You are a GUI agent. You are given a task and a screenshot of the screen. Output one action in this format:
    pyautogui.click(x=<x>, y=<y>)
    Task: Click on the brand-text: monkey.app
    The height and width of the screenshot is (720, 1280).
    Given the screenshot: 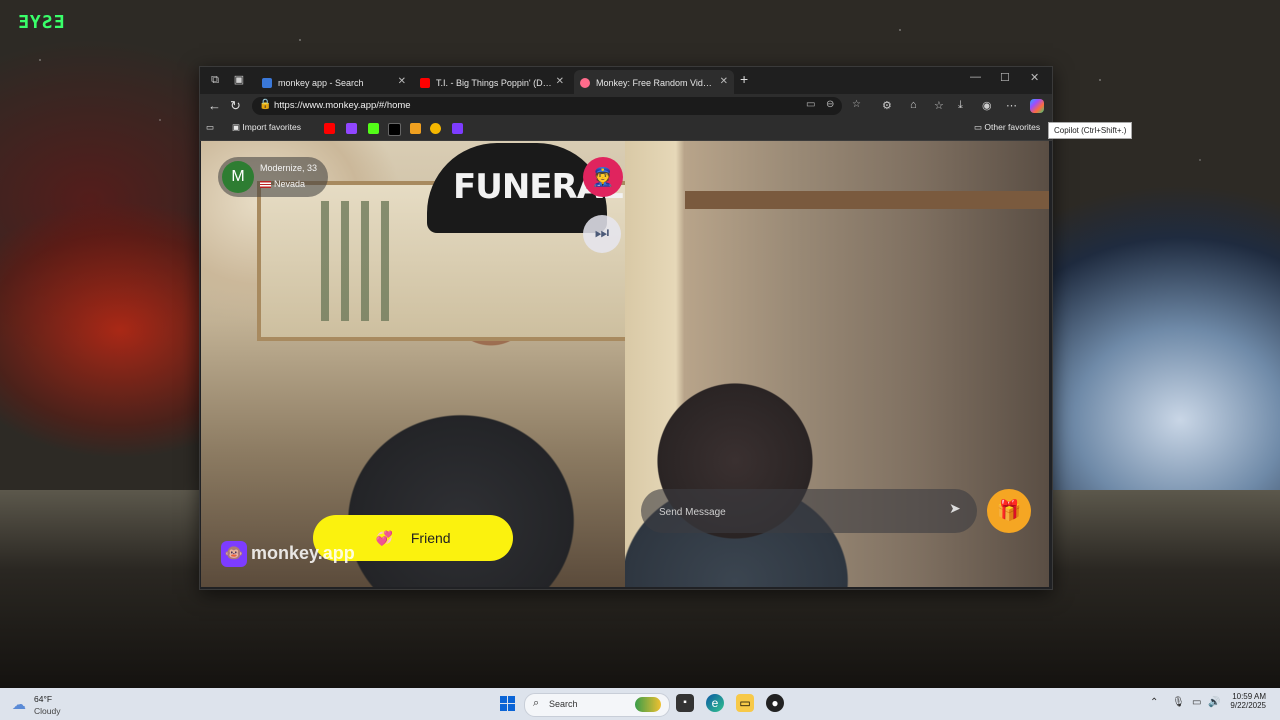 What is the action you would take?
    pyautogui.click(x=303, y=552)
    